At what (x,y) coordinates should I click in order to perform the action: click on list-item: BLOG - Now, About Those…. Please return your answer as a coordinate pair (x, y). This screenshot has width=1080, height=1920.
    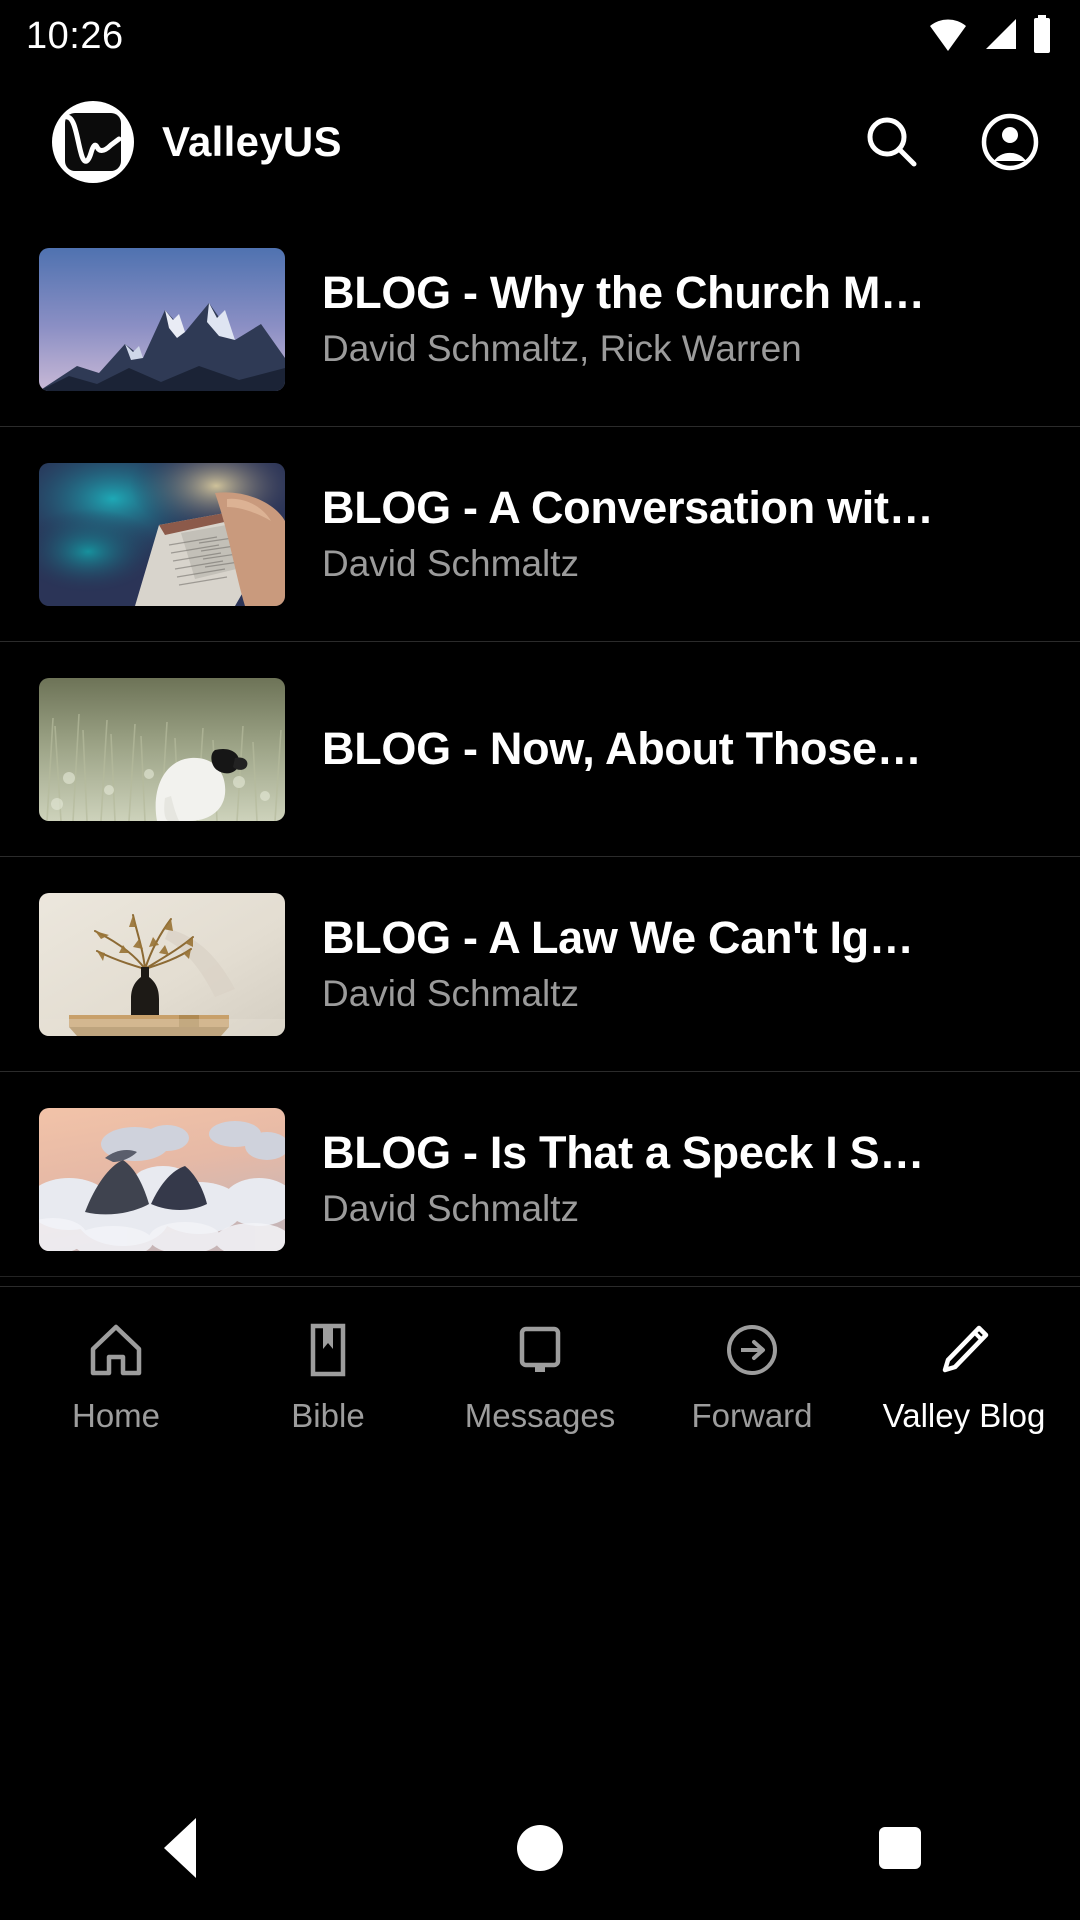
    Looking at the image, I should click on (540, 749).